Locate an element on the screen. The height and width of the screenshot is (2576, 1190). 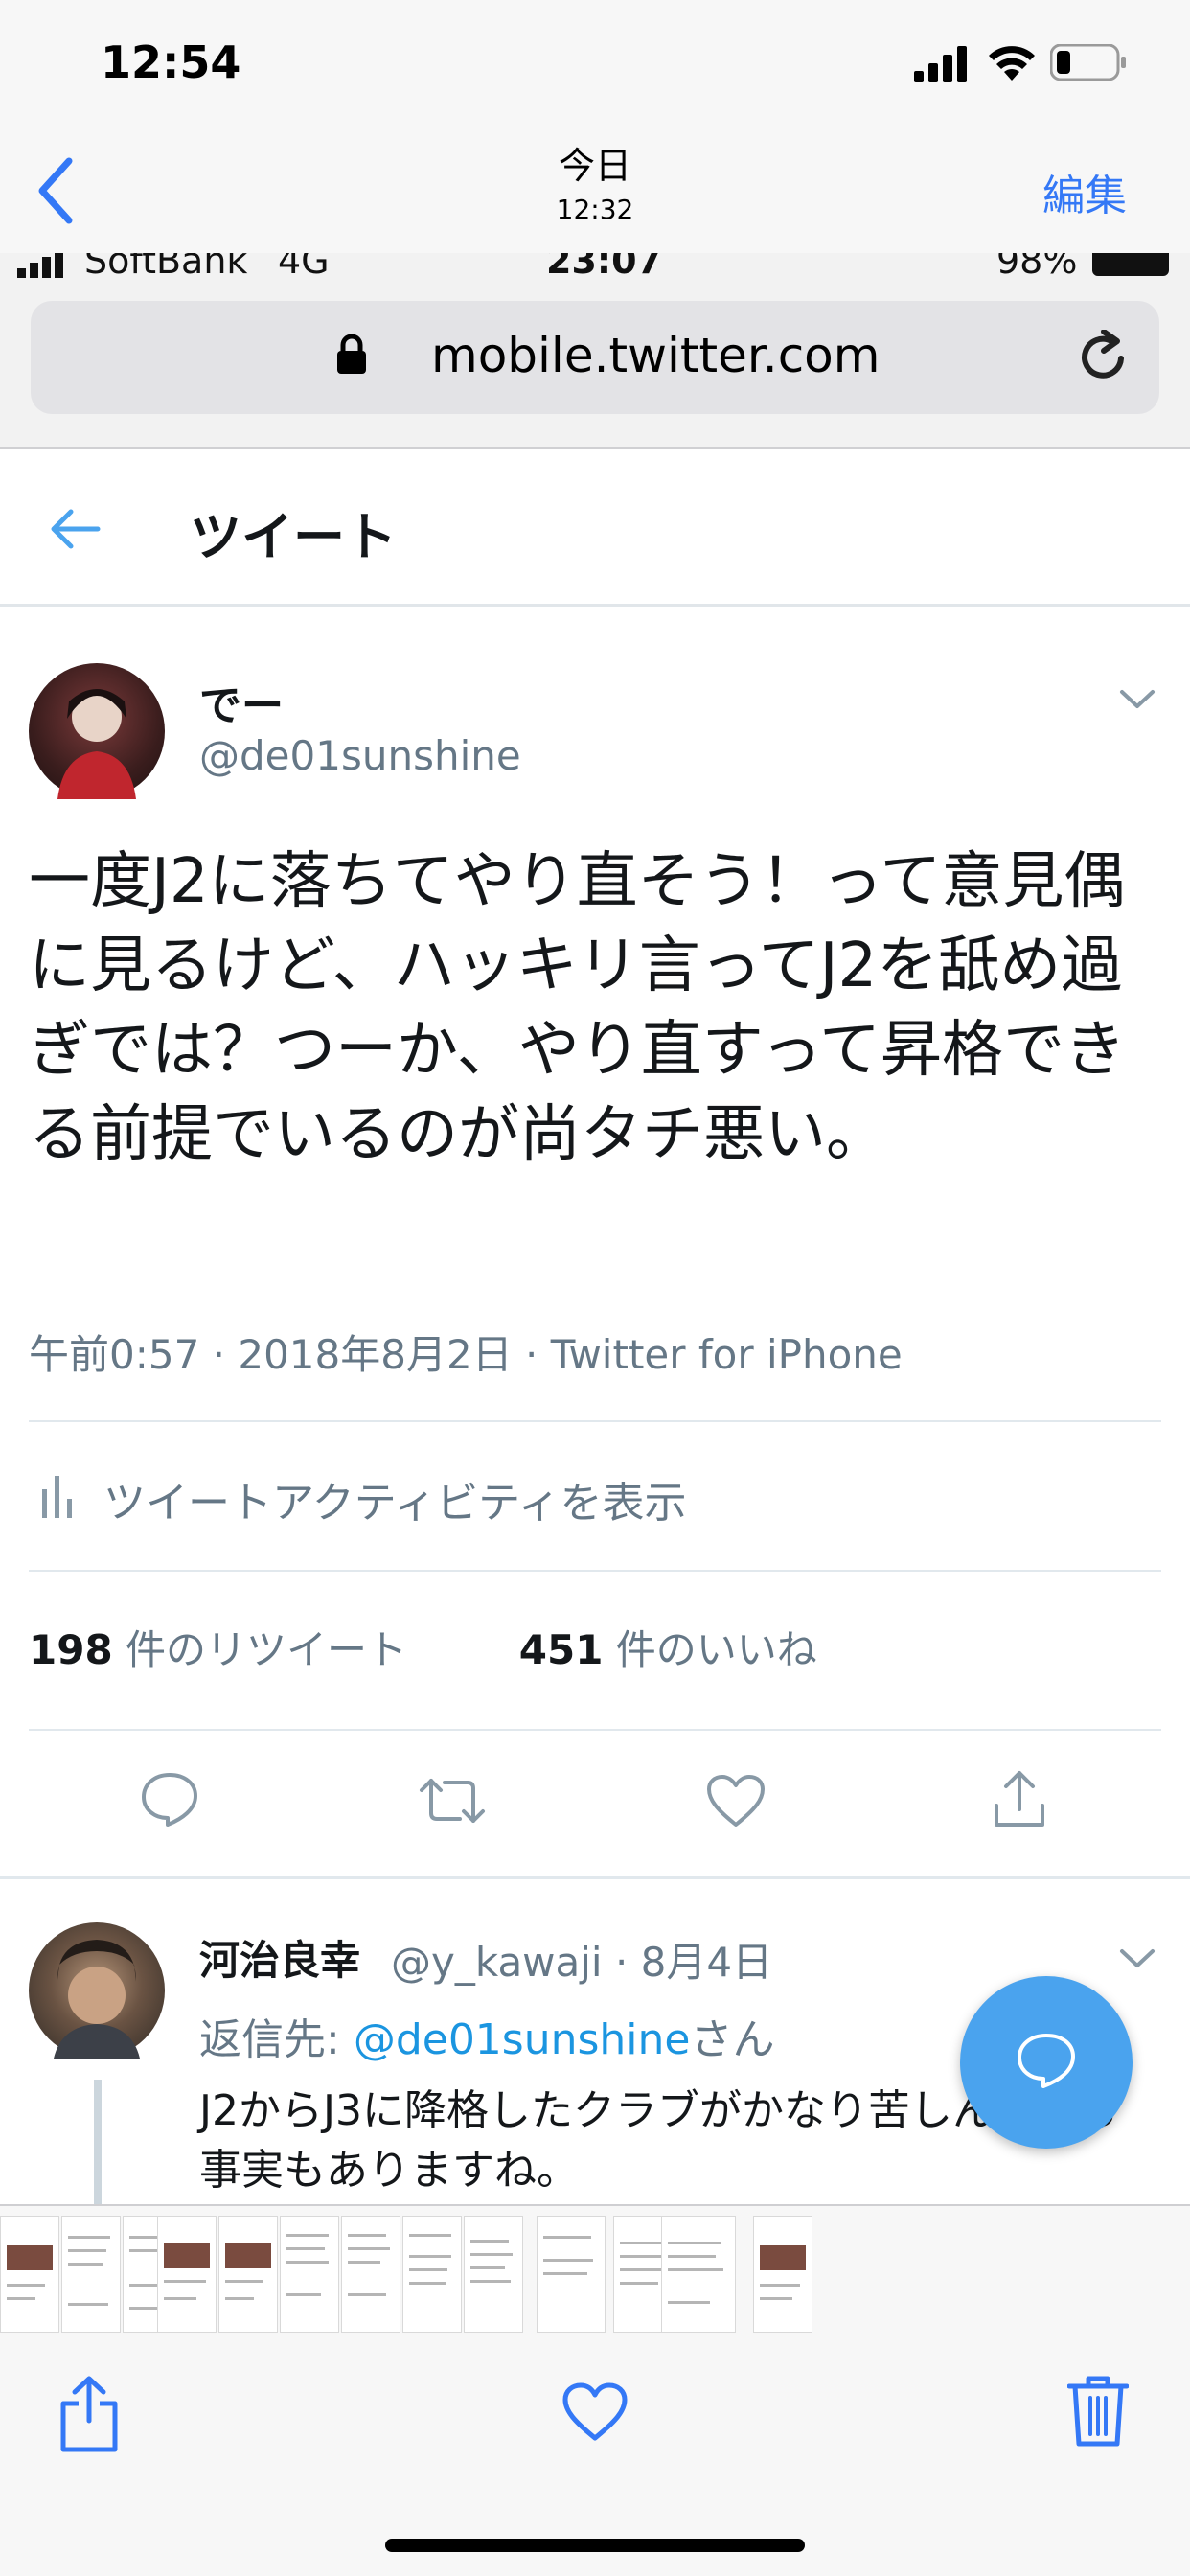
embedded-battery: 98% is located at coordinates (1037, 267).